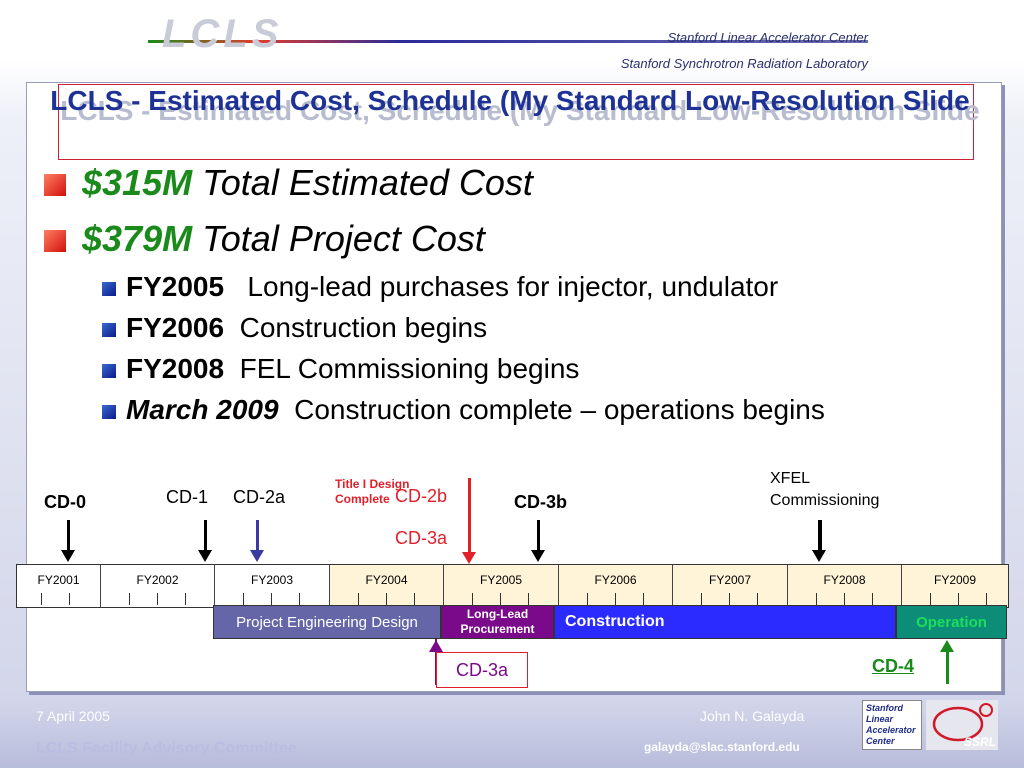  Describe the element at coordinates (222, 34) in the screenshot. I see `lcls-logo: LCLS` at that location.